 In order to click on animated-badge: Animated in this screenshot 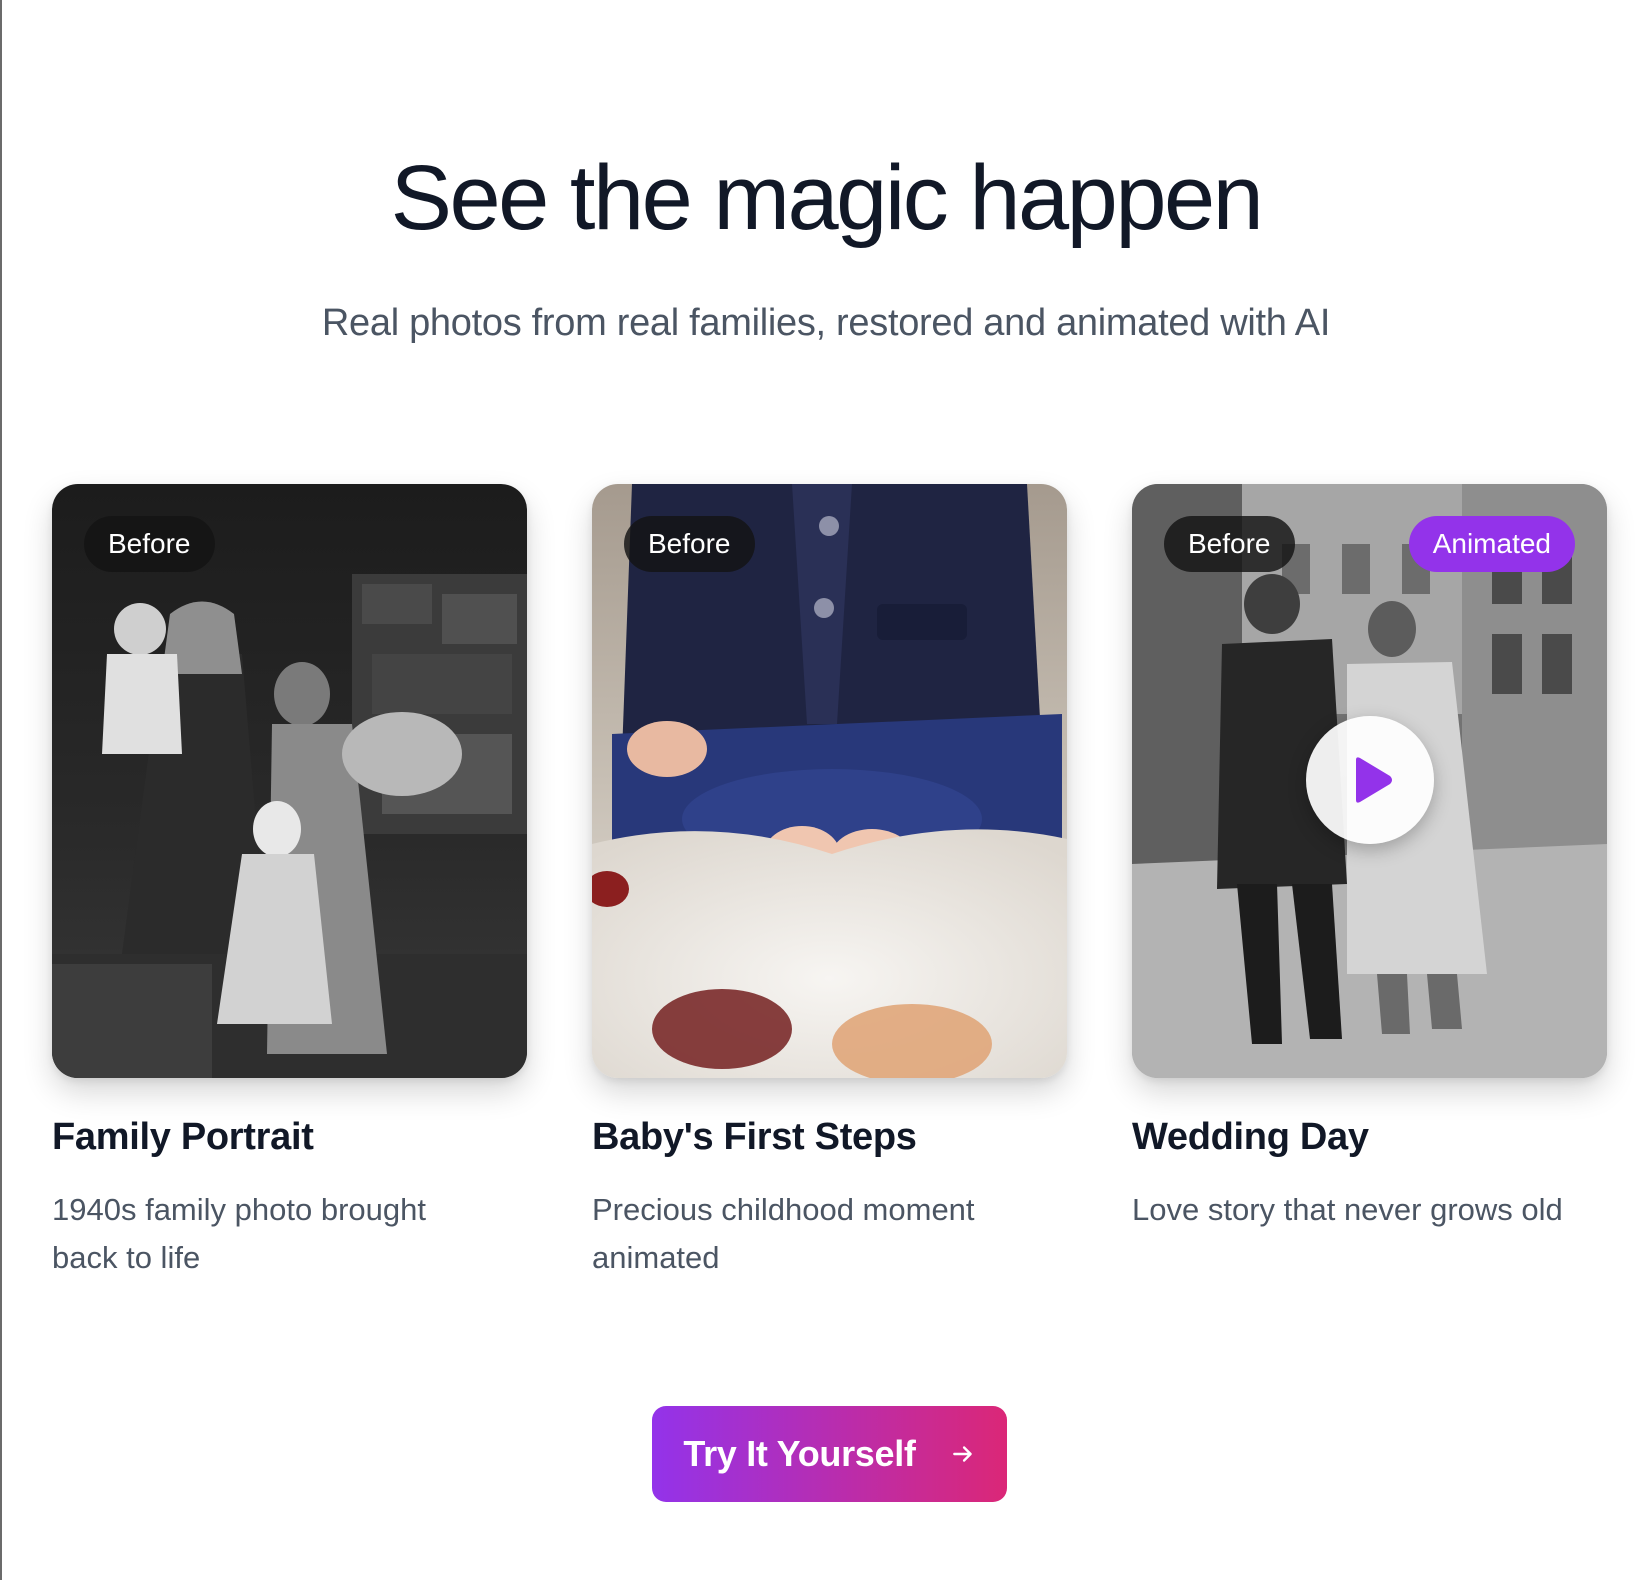, I will do `click(1491, 544)`.